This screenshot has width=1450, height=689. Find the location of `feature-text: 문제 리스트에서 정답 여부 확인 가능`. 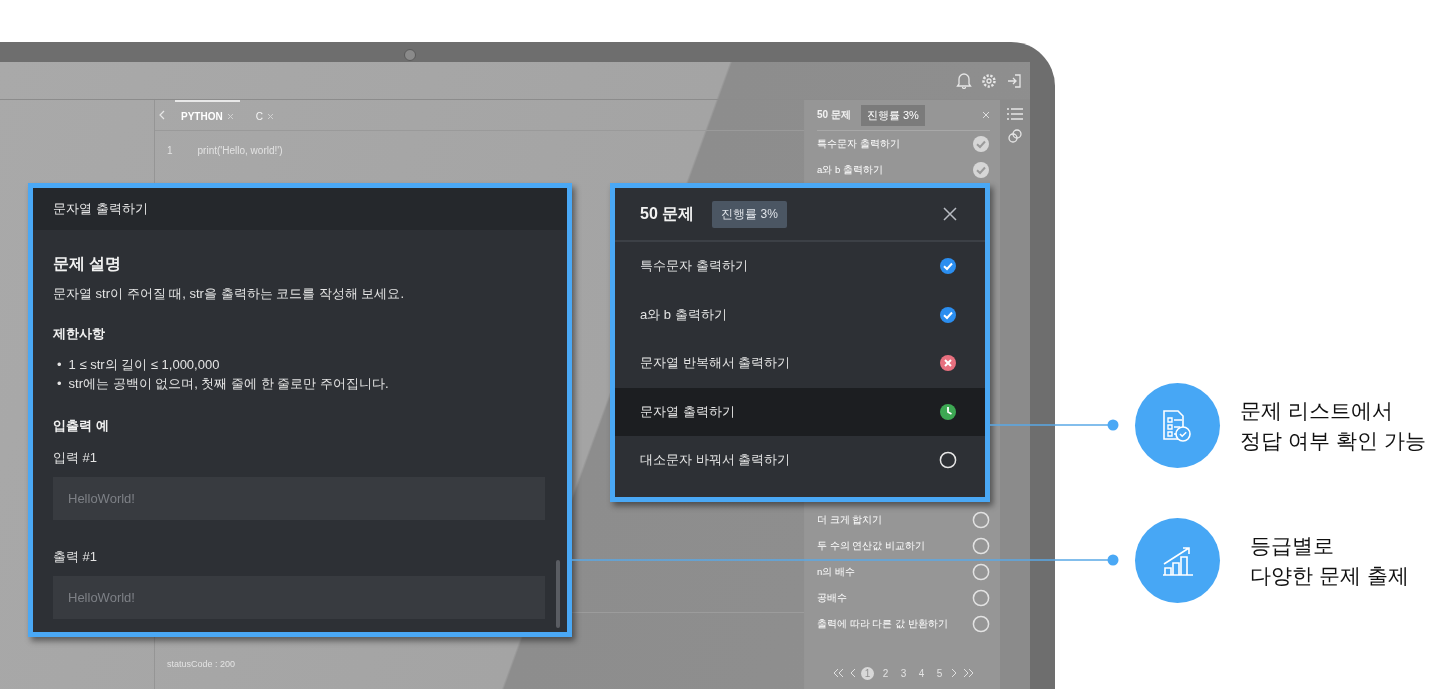

feature-text: 문제 리스트에서 정답 여부 확인 가능 is located at coordinates (1333, 425).